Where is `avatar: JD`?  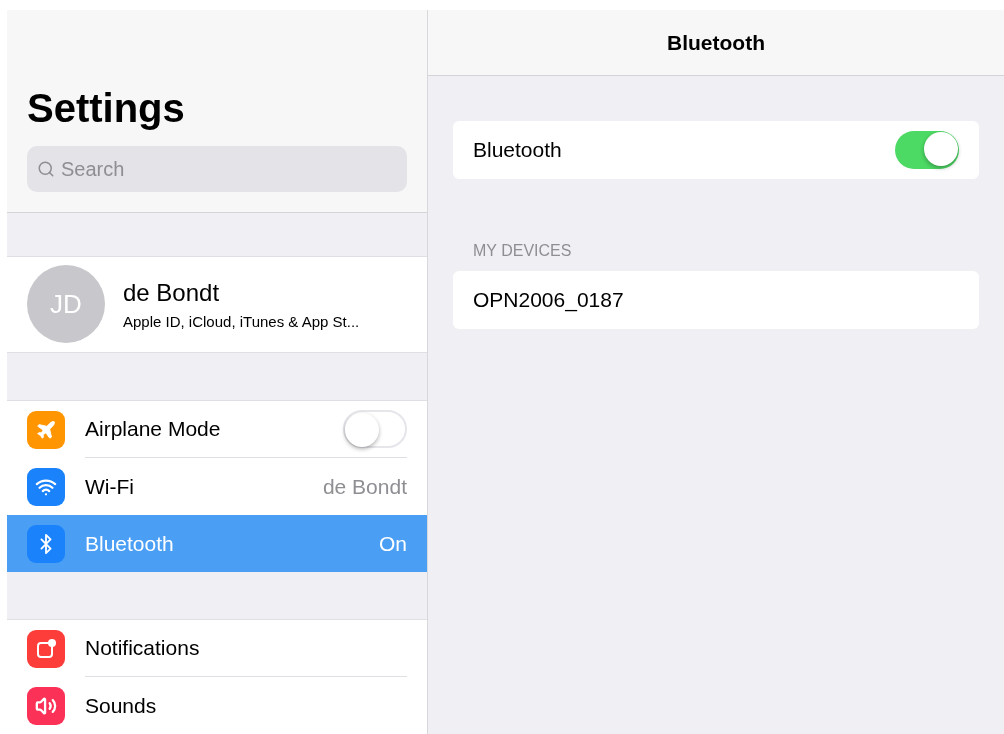
avatar: JD is located at coordinates (66, 304).